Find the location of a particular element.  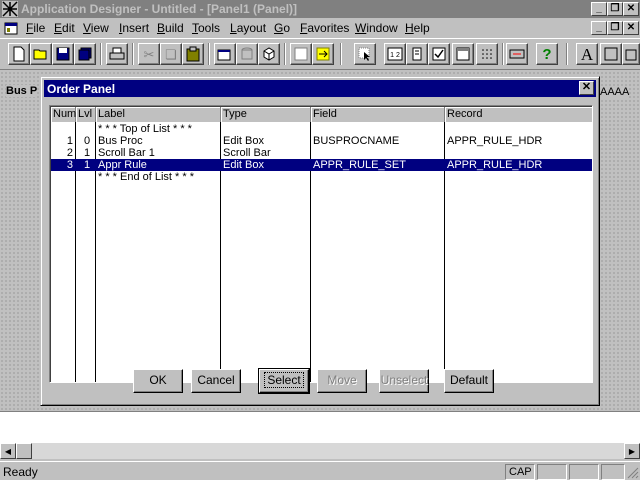

new-file-icon is located at coordinates (19, 54).